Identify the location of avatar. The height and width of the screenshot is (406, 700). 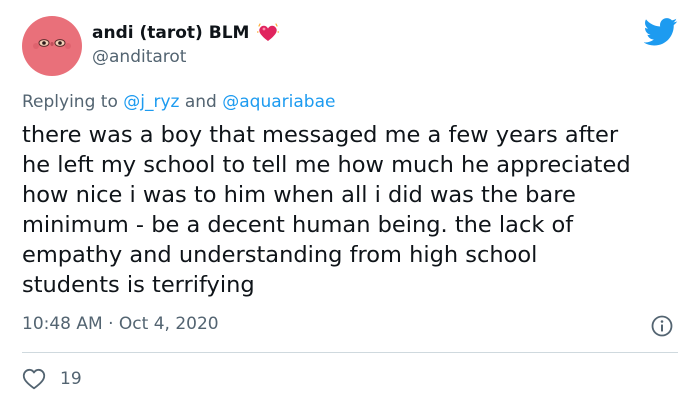
(52, 46).